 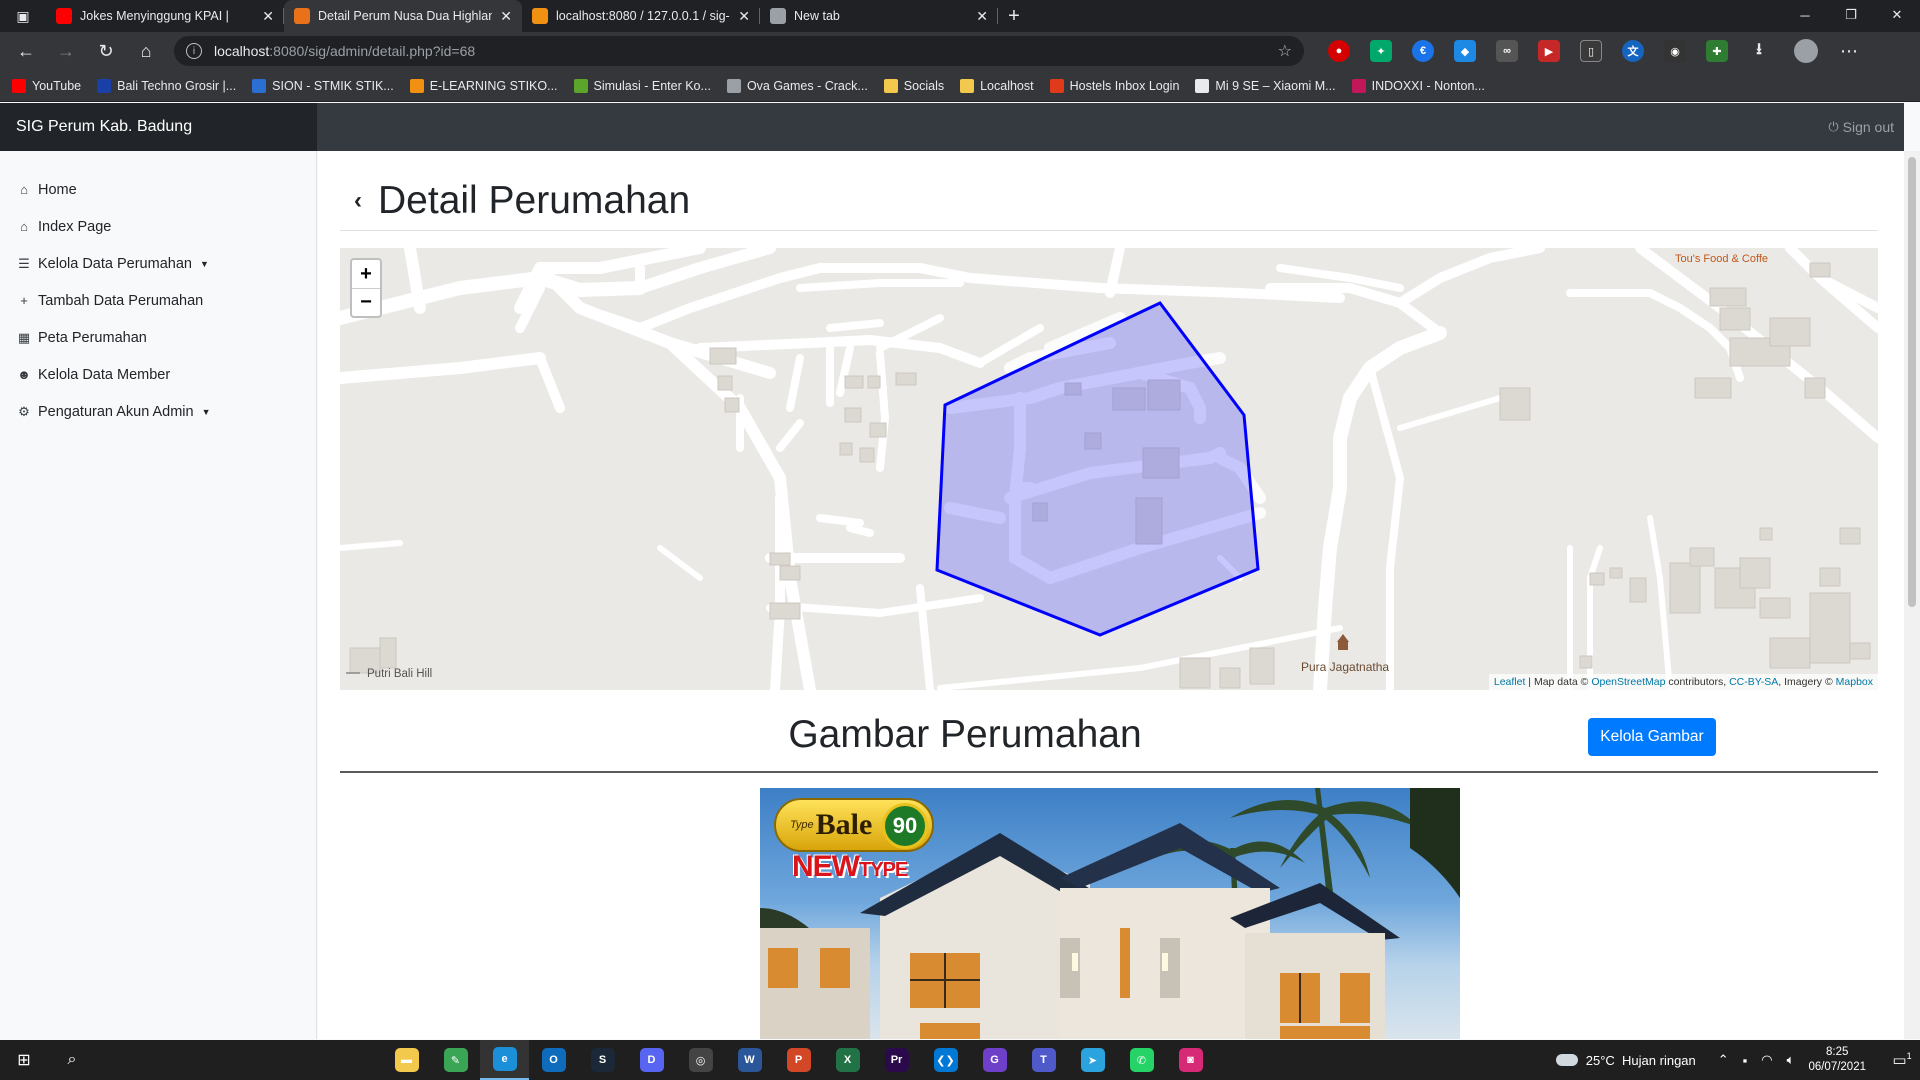 What do you see at coordinates (1723, 1060) in the screenshot?
I see `tray-chevron-icon: ⌃` at bounding box center [1723, 1060].